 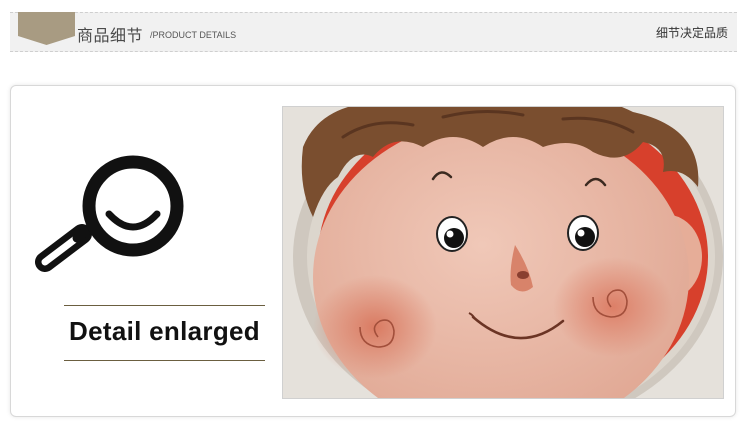 What do you see at coordinates (164, 360) in the screenshot?
I see `divider-bottom` at bounding box center [164, 360].